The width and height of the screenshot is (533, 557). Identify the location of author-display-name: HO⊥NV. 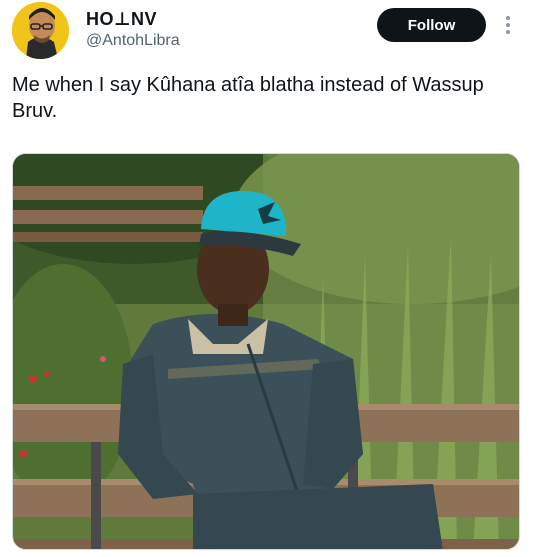
(121, 19).